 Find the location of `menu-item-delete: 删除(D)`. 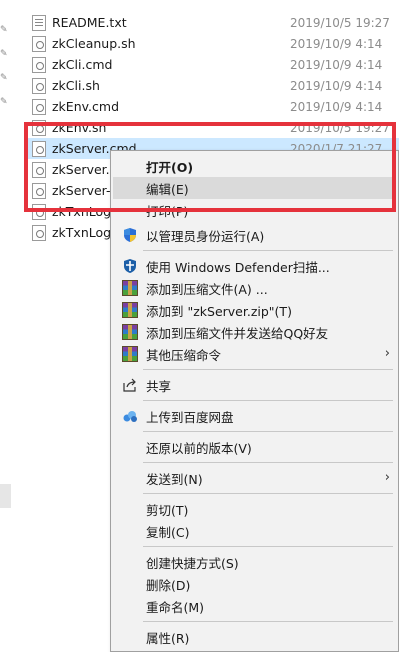

menu-item-delete: 删除(D) is located at coordinates (254, 584).